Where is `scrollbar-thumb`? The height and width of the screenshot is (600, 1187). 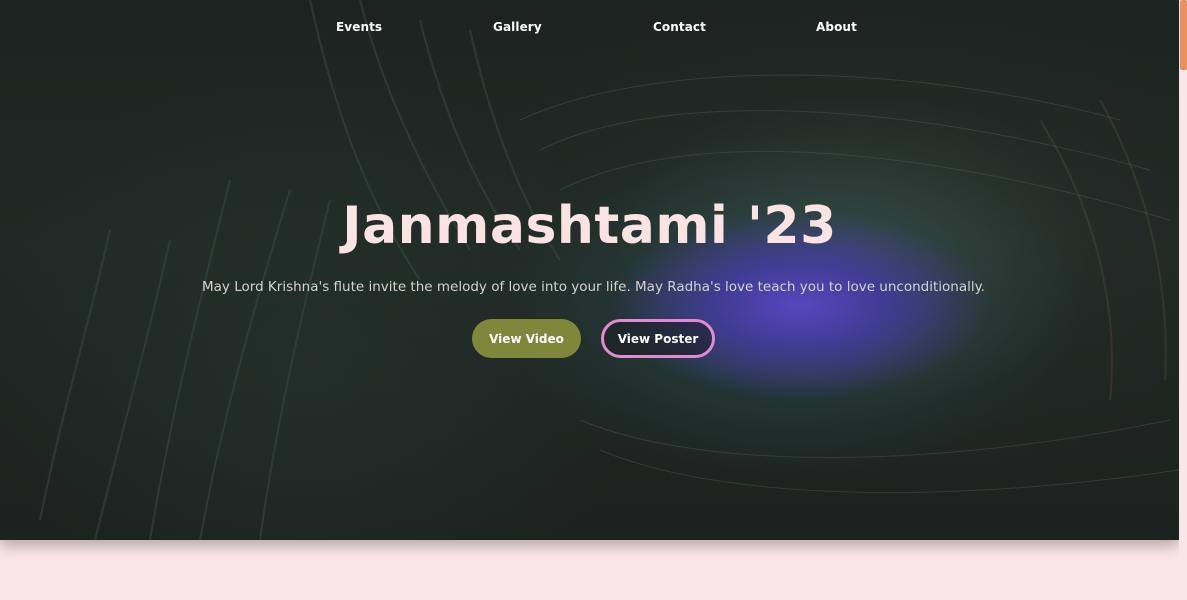
scrollbar-thumb is located at coordinates (1183, 35).